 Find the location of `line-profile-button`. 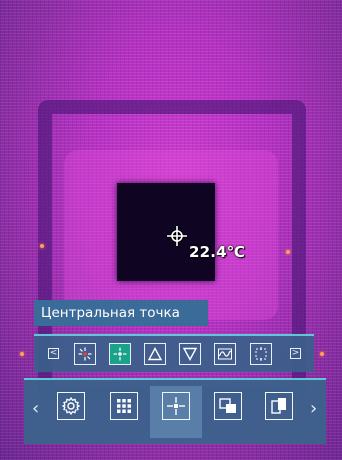

line-profile-button is located at coordinates (225, 354).